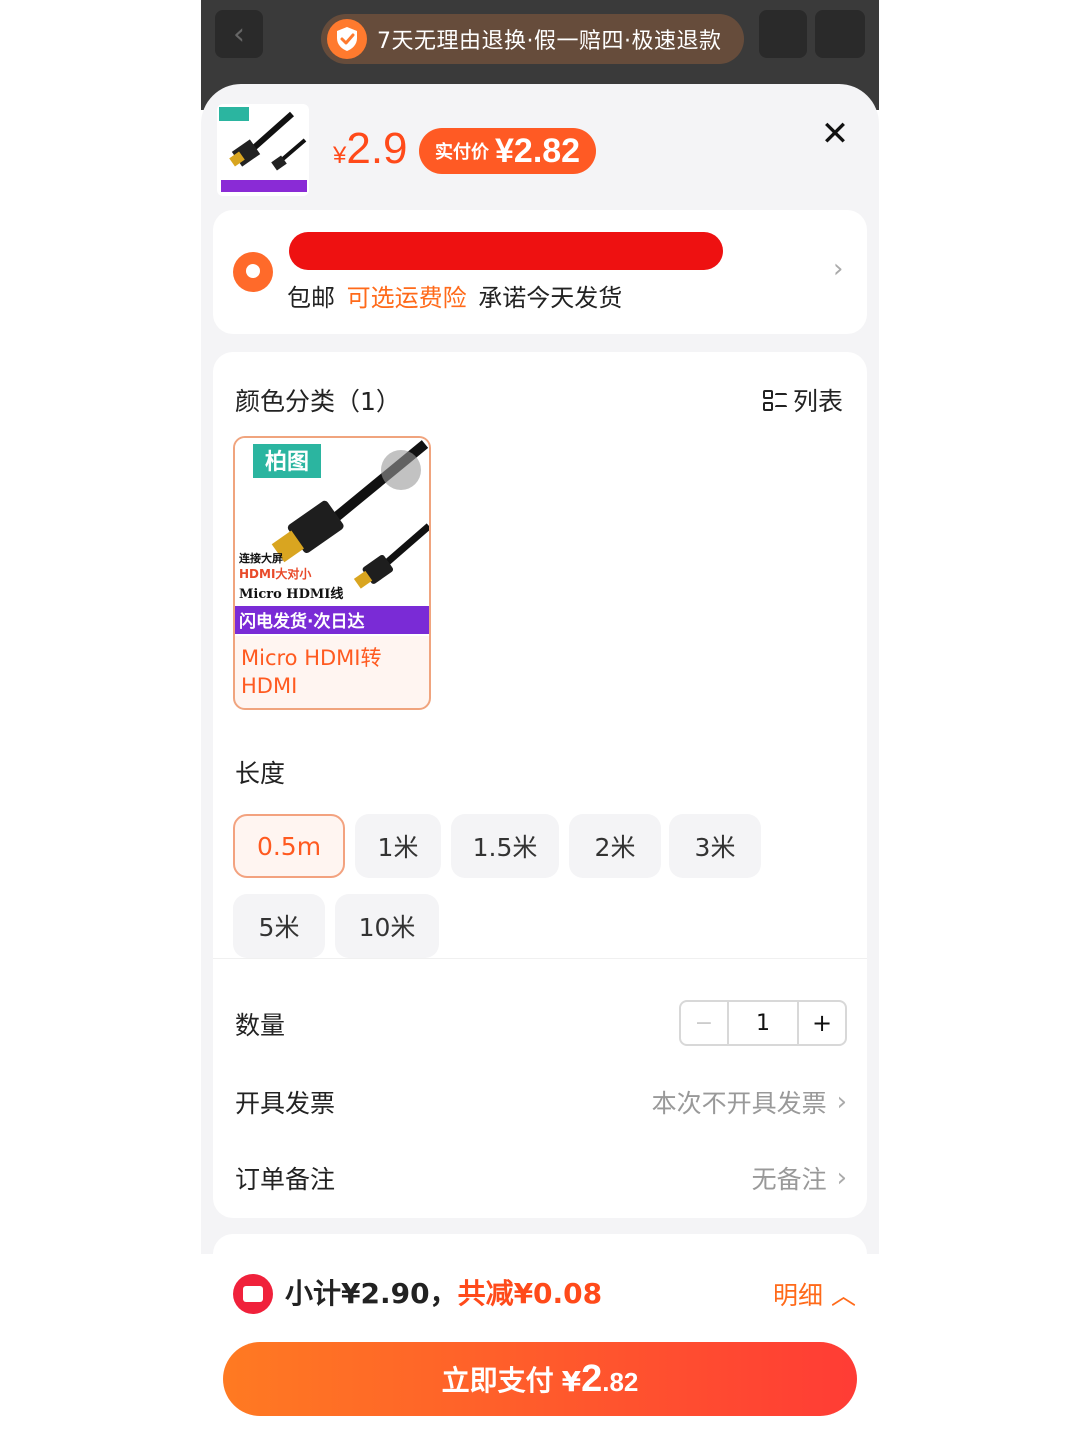 The image size is (1080, 1440). What do you see at coordinates (253, 1294) in the screenshot?
I see `coupon-icon` at bounding box center [253, 1294].